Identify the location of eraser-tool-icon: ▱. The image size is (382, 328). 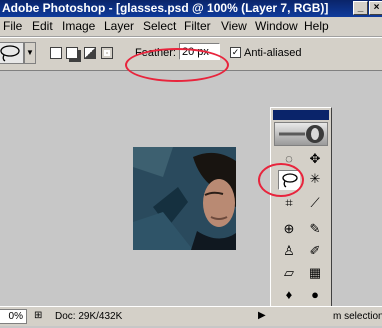
(289, 274).